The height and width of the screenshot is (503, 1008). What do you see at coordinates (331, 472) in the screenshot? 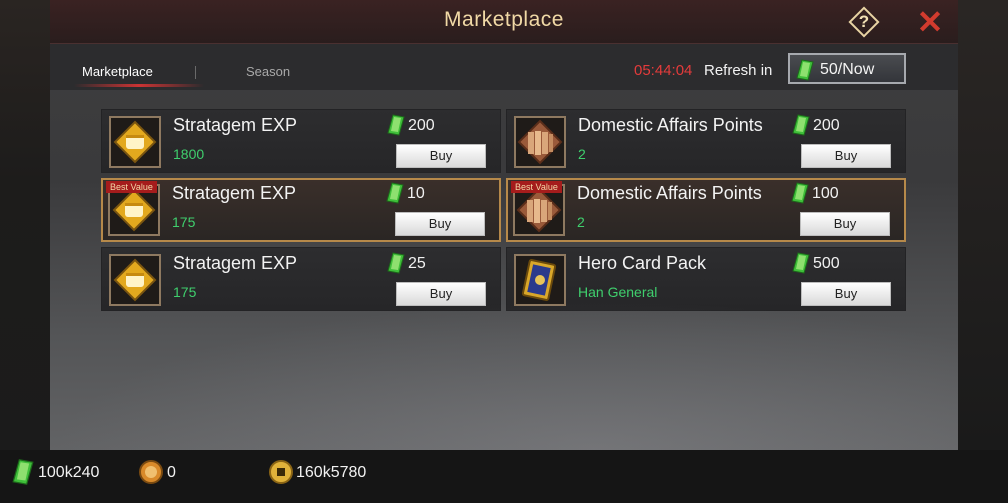
I see `coin-amount: 160k5780` at bounding box center [331, 472].